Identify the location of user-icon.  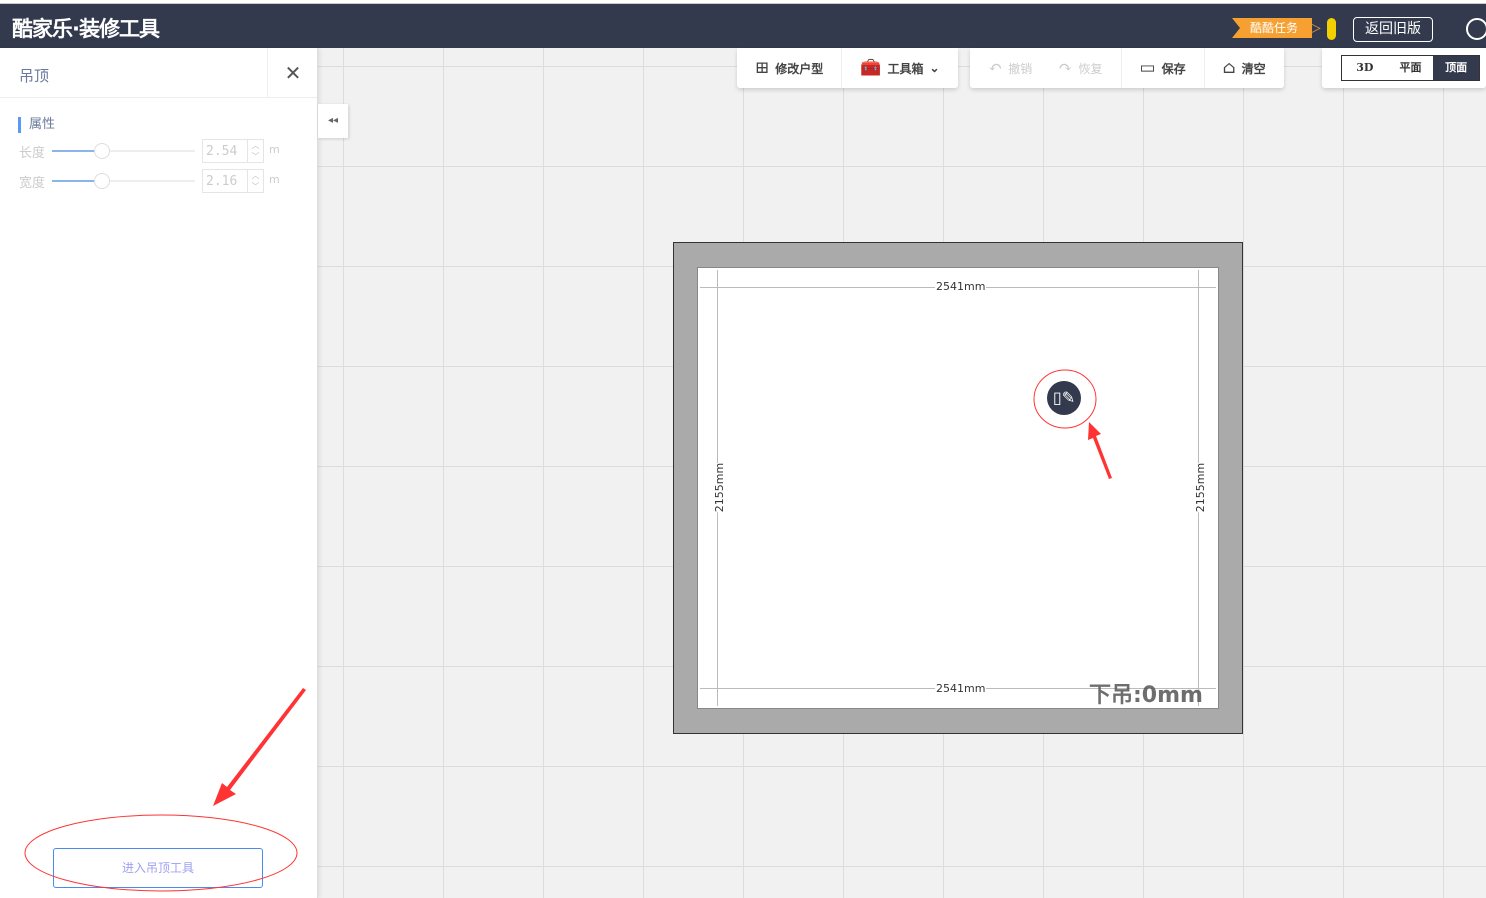
(1476, 29).